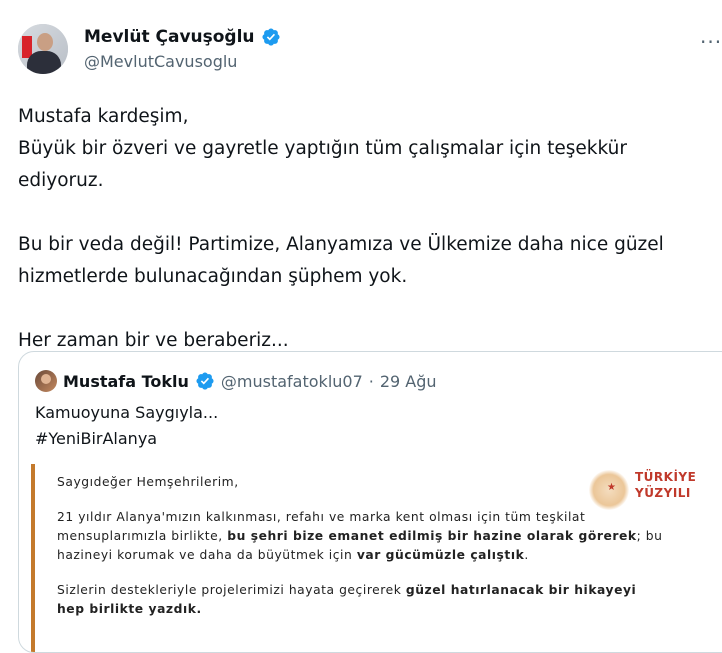 The height and width of the screenshot is (653, 722). I want to click on letter-line: hep birlikte yazdık., so click(129, 609).